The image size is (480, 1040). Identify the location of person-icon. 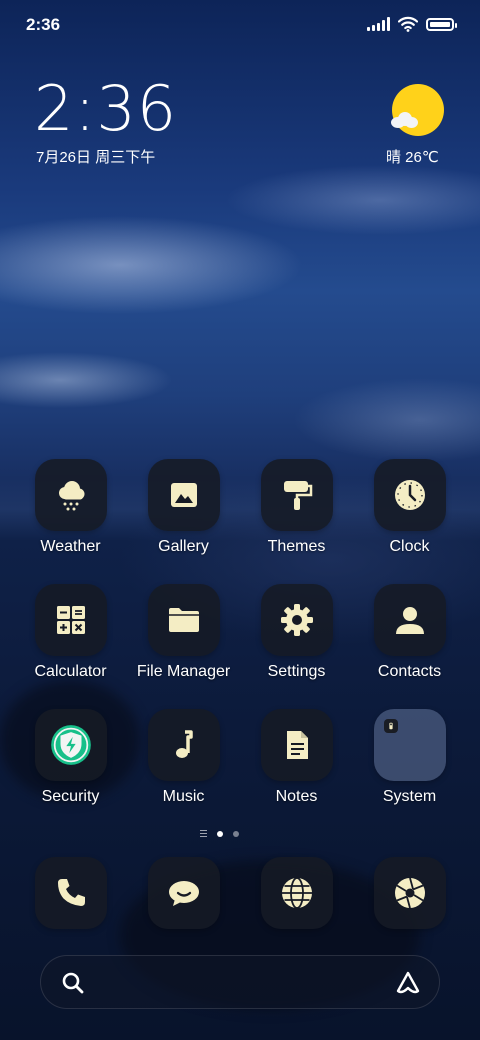
(409, 620).